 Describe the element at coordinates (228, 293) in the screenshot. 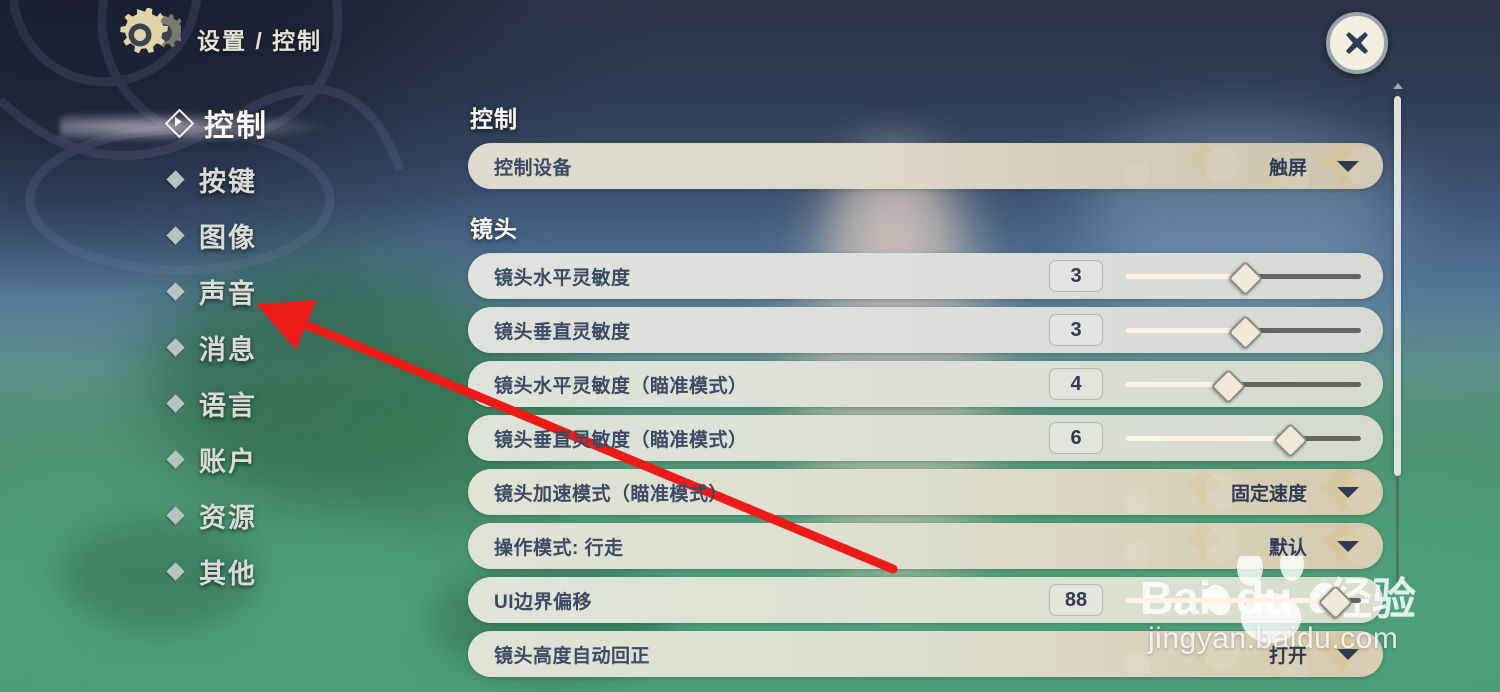

I see `sidebar-item-label: 声音` at that location.